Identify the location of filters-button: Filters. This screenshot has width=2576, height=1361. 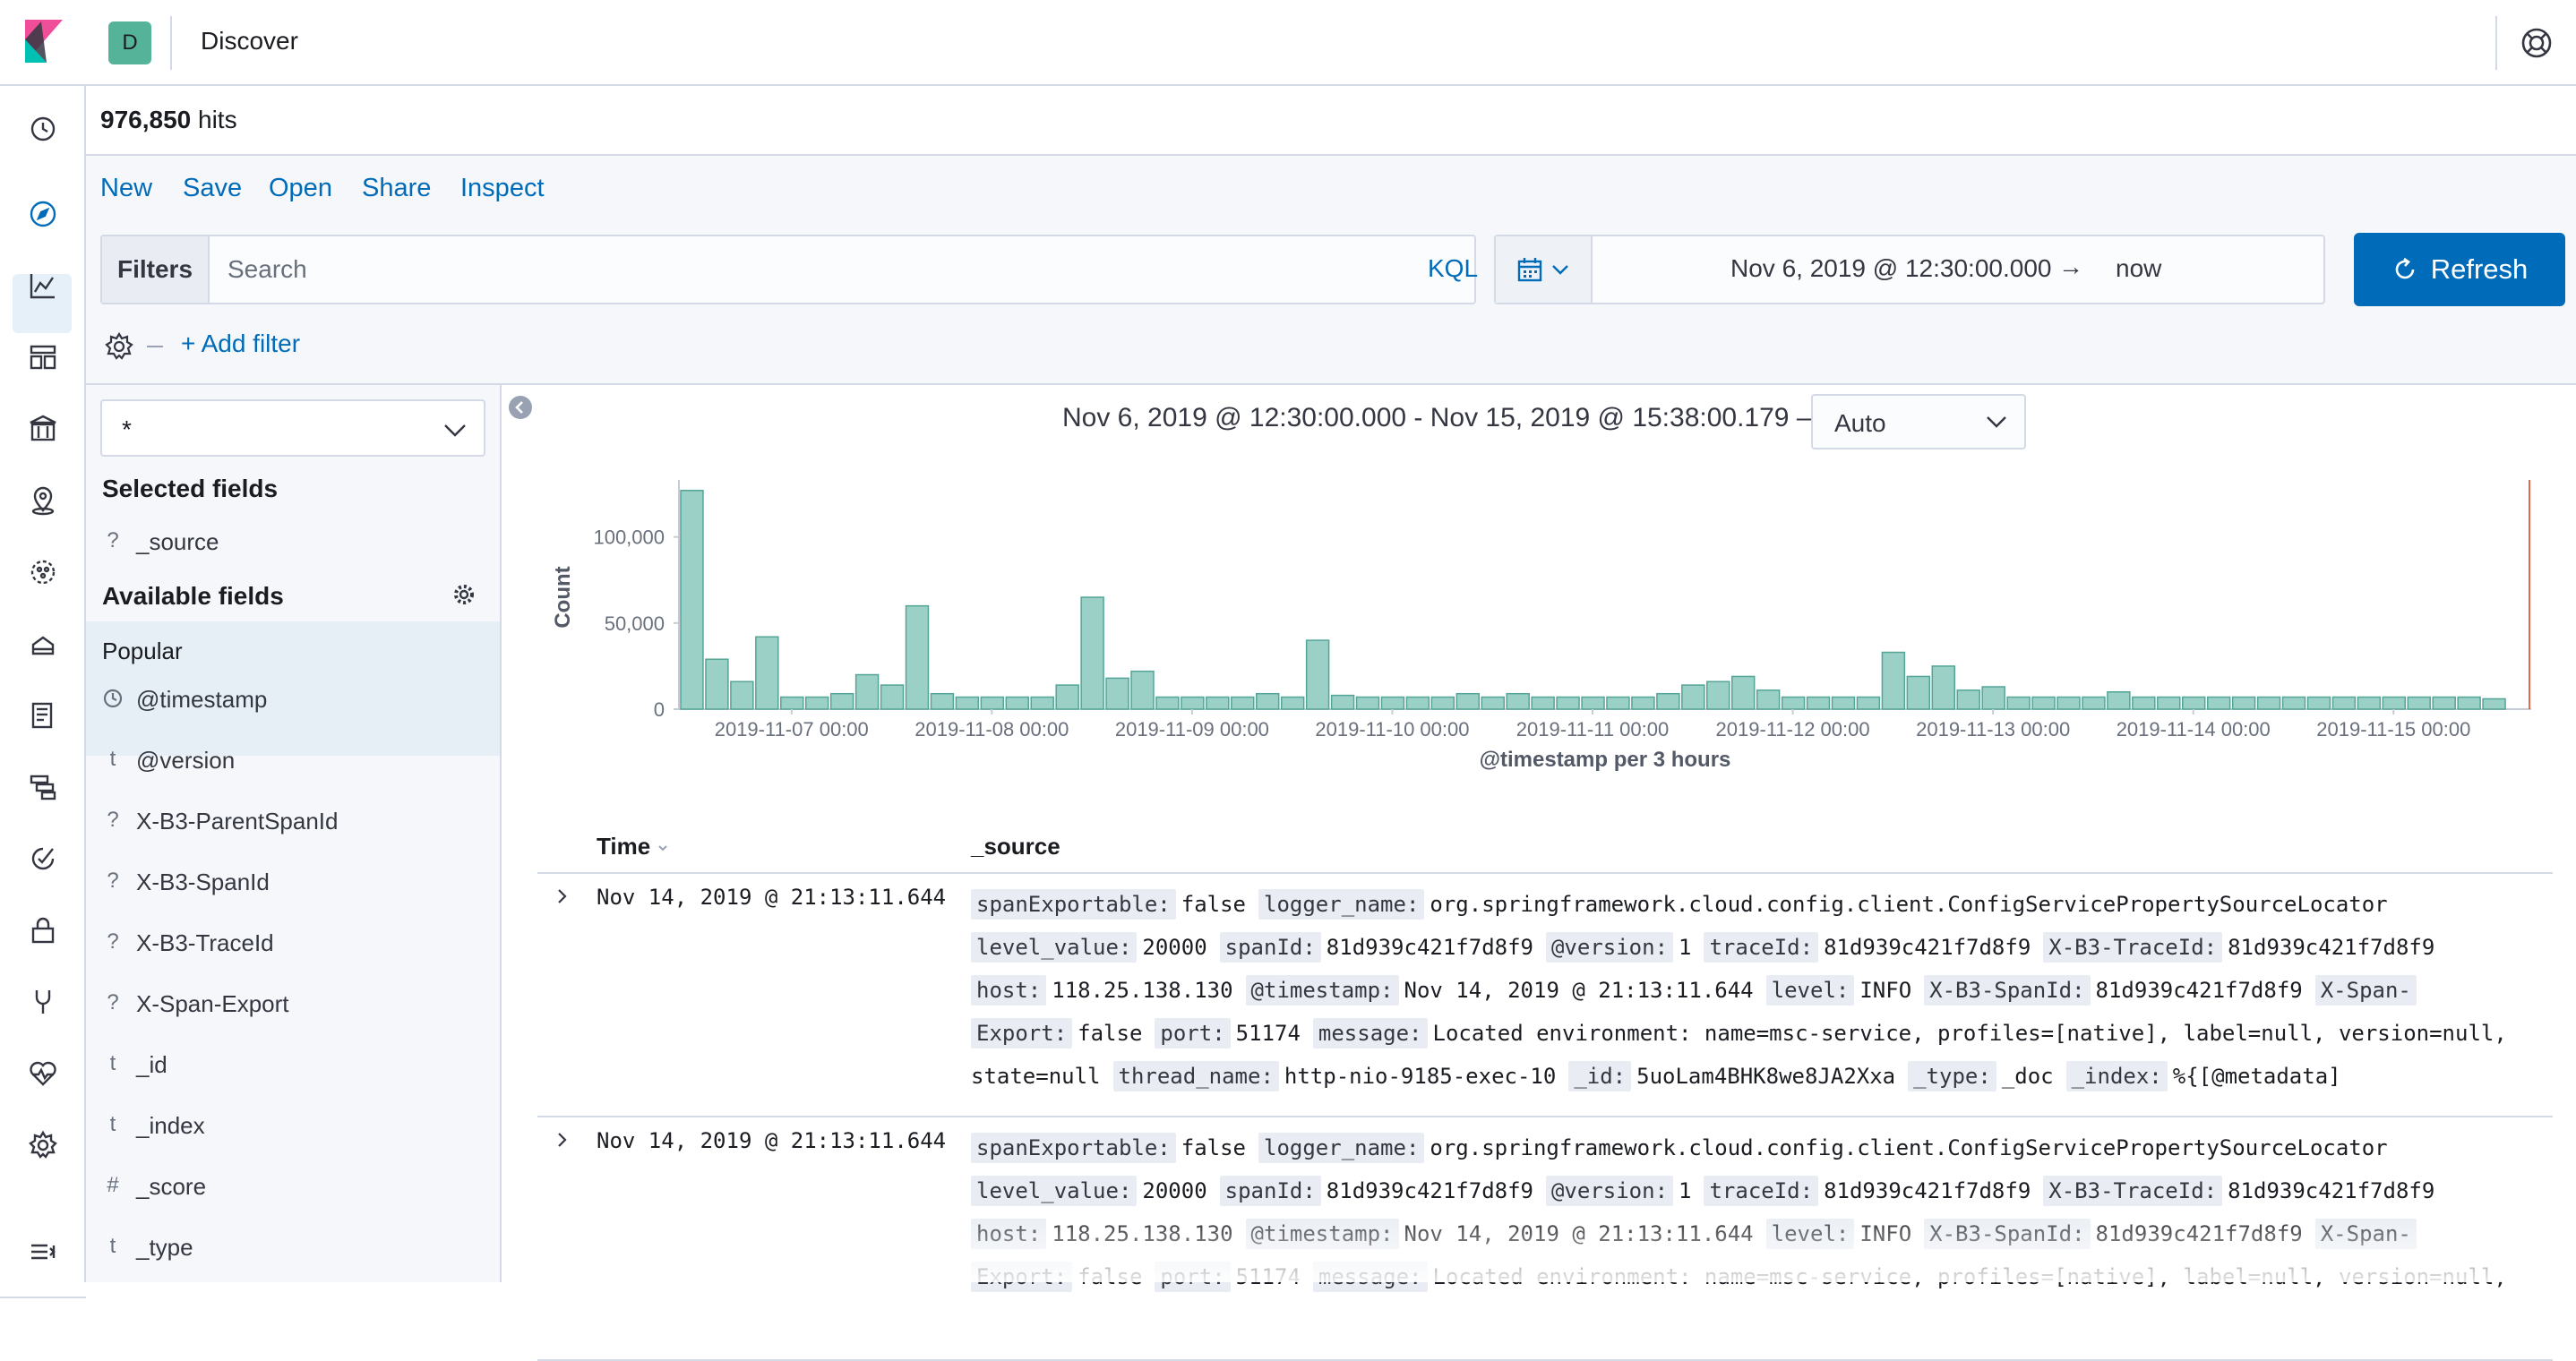
(156, 269).